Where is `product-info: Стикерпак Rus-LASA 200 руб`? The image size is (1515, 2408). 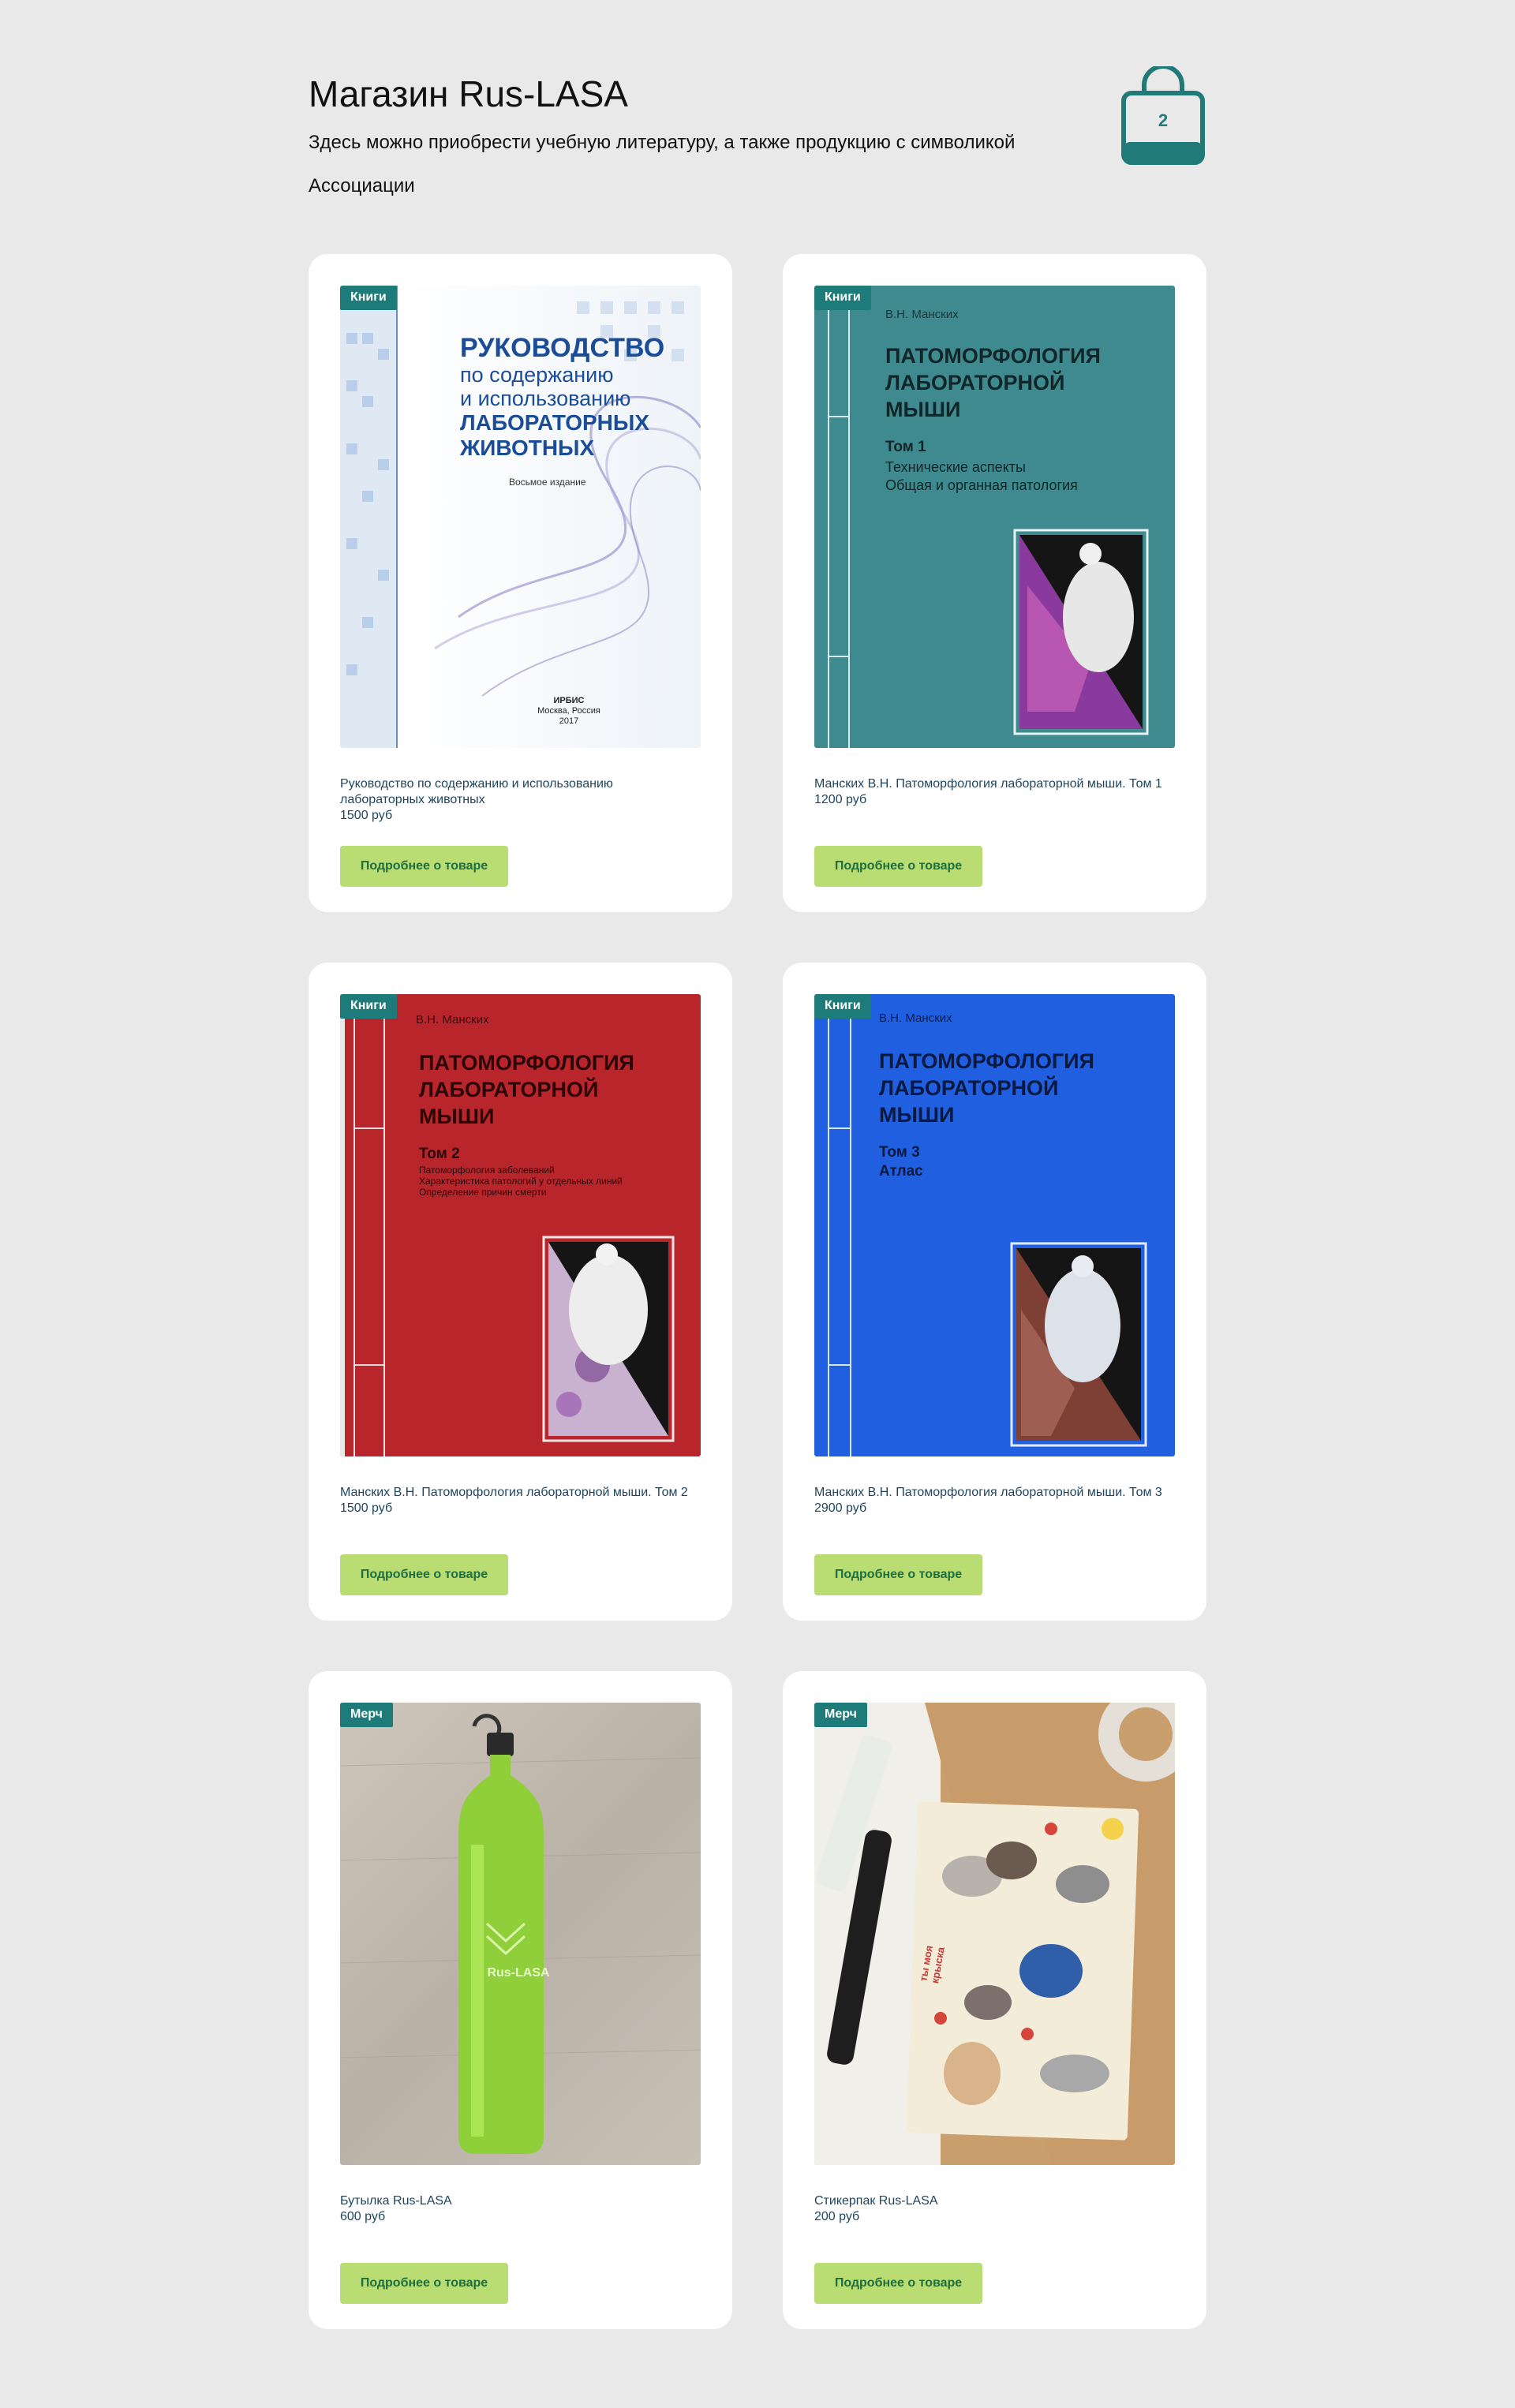 product-info: Стикерпак Rus-LASA 200 руб is located at coordinates (994, 2209).